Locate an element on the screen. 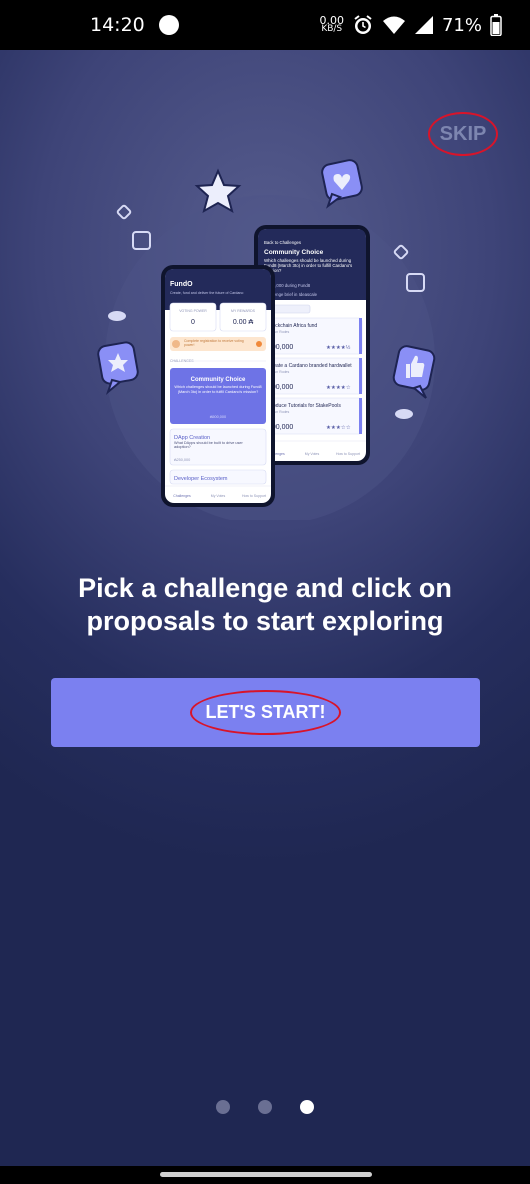 Image resolution: width=530 pixels, height=1184 pixels. svg-text:Produce Tutorials for StakePoo: Produce Tutorials for StakePools is located at coordinates (304, 406).